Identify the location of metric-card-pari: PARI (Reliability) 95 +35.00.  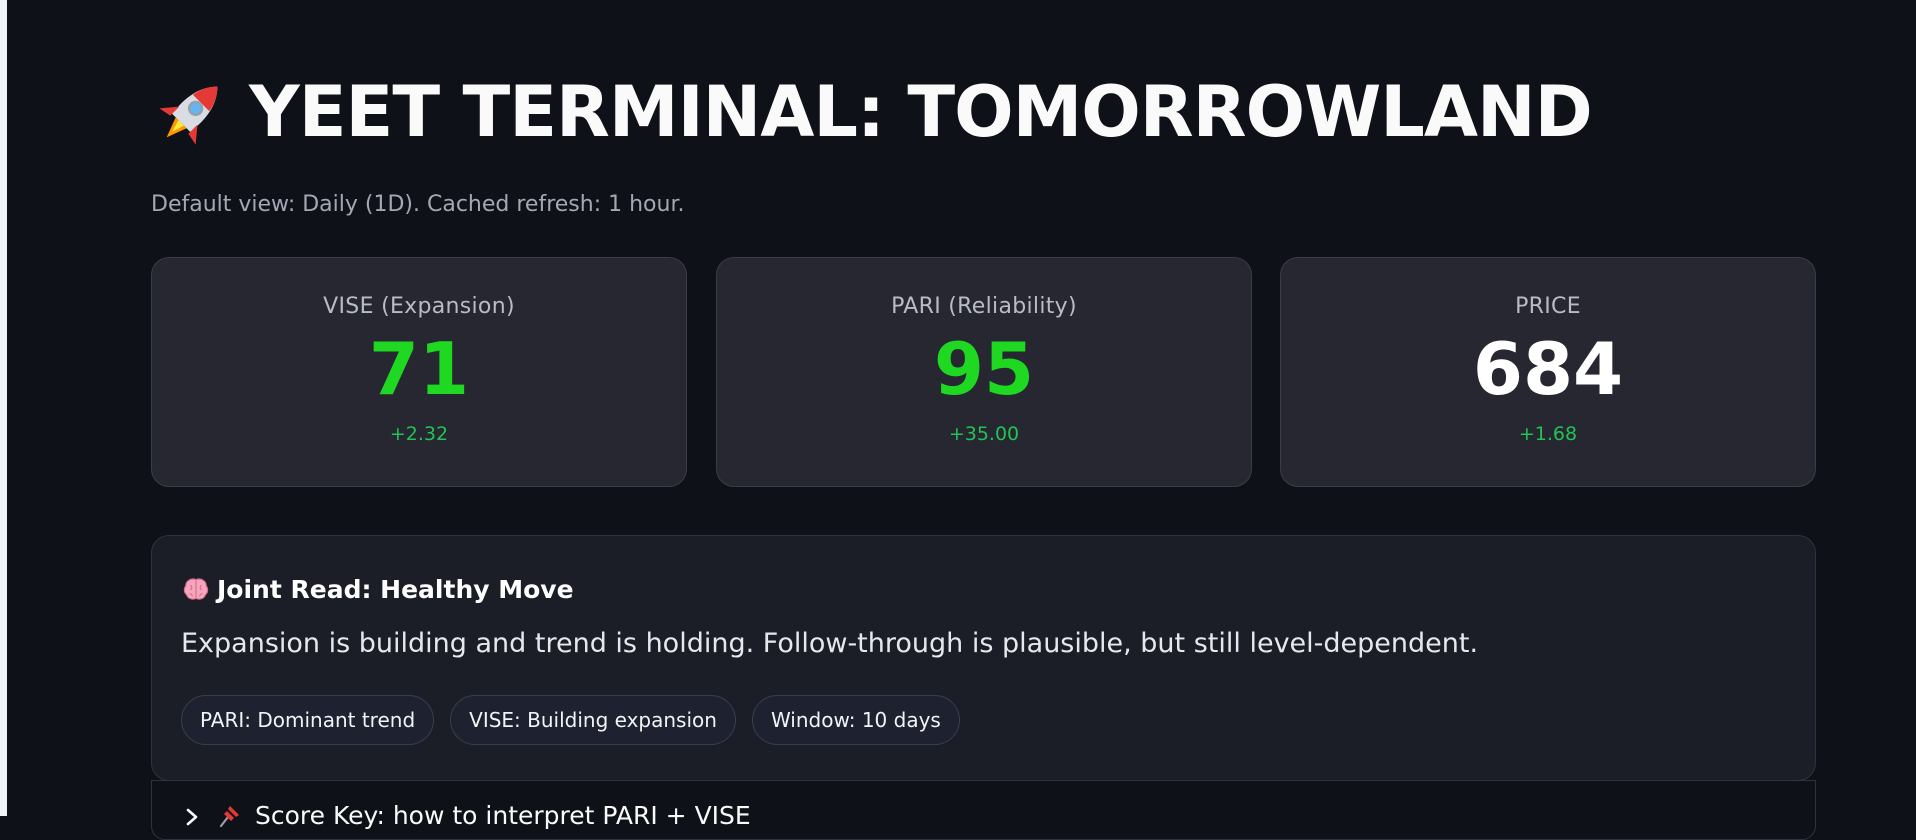
(984, 372).